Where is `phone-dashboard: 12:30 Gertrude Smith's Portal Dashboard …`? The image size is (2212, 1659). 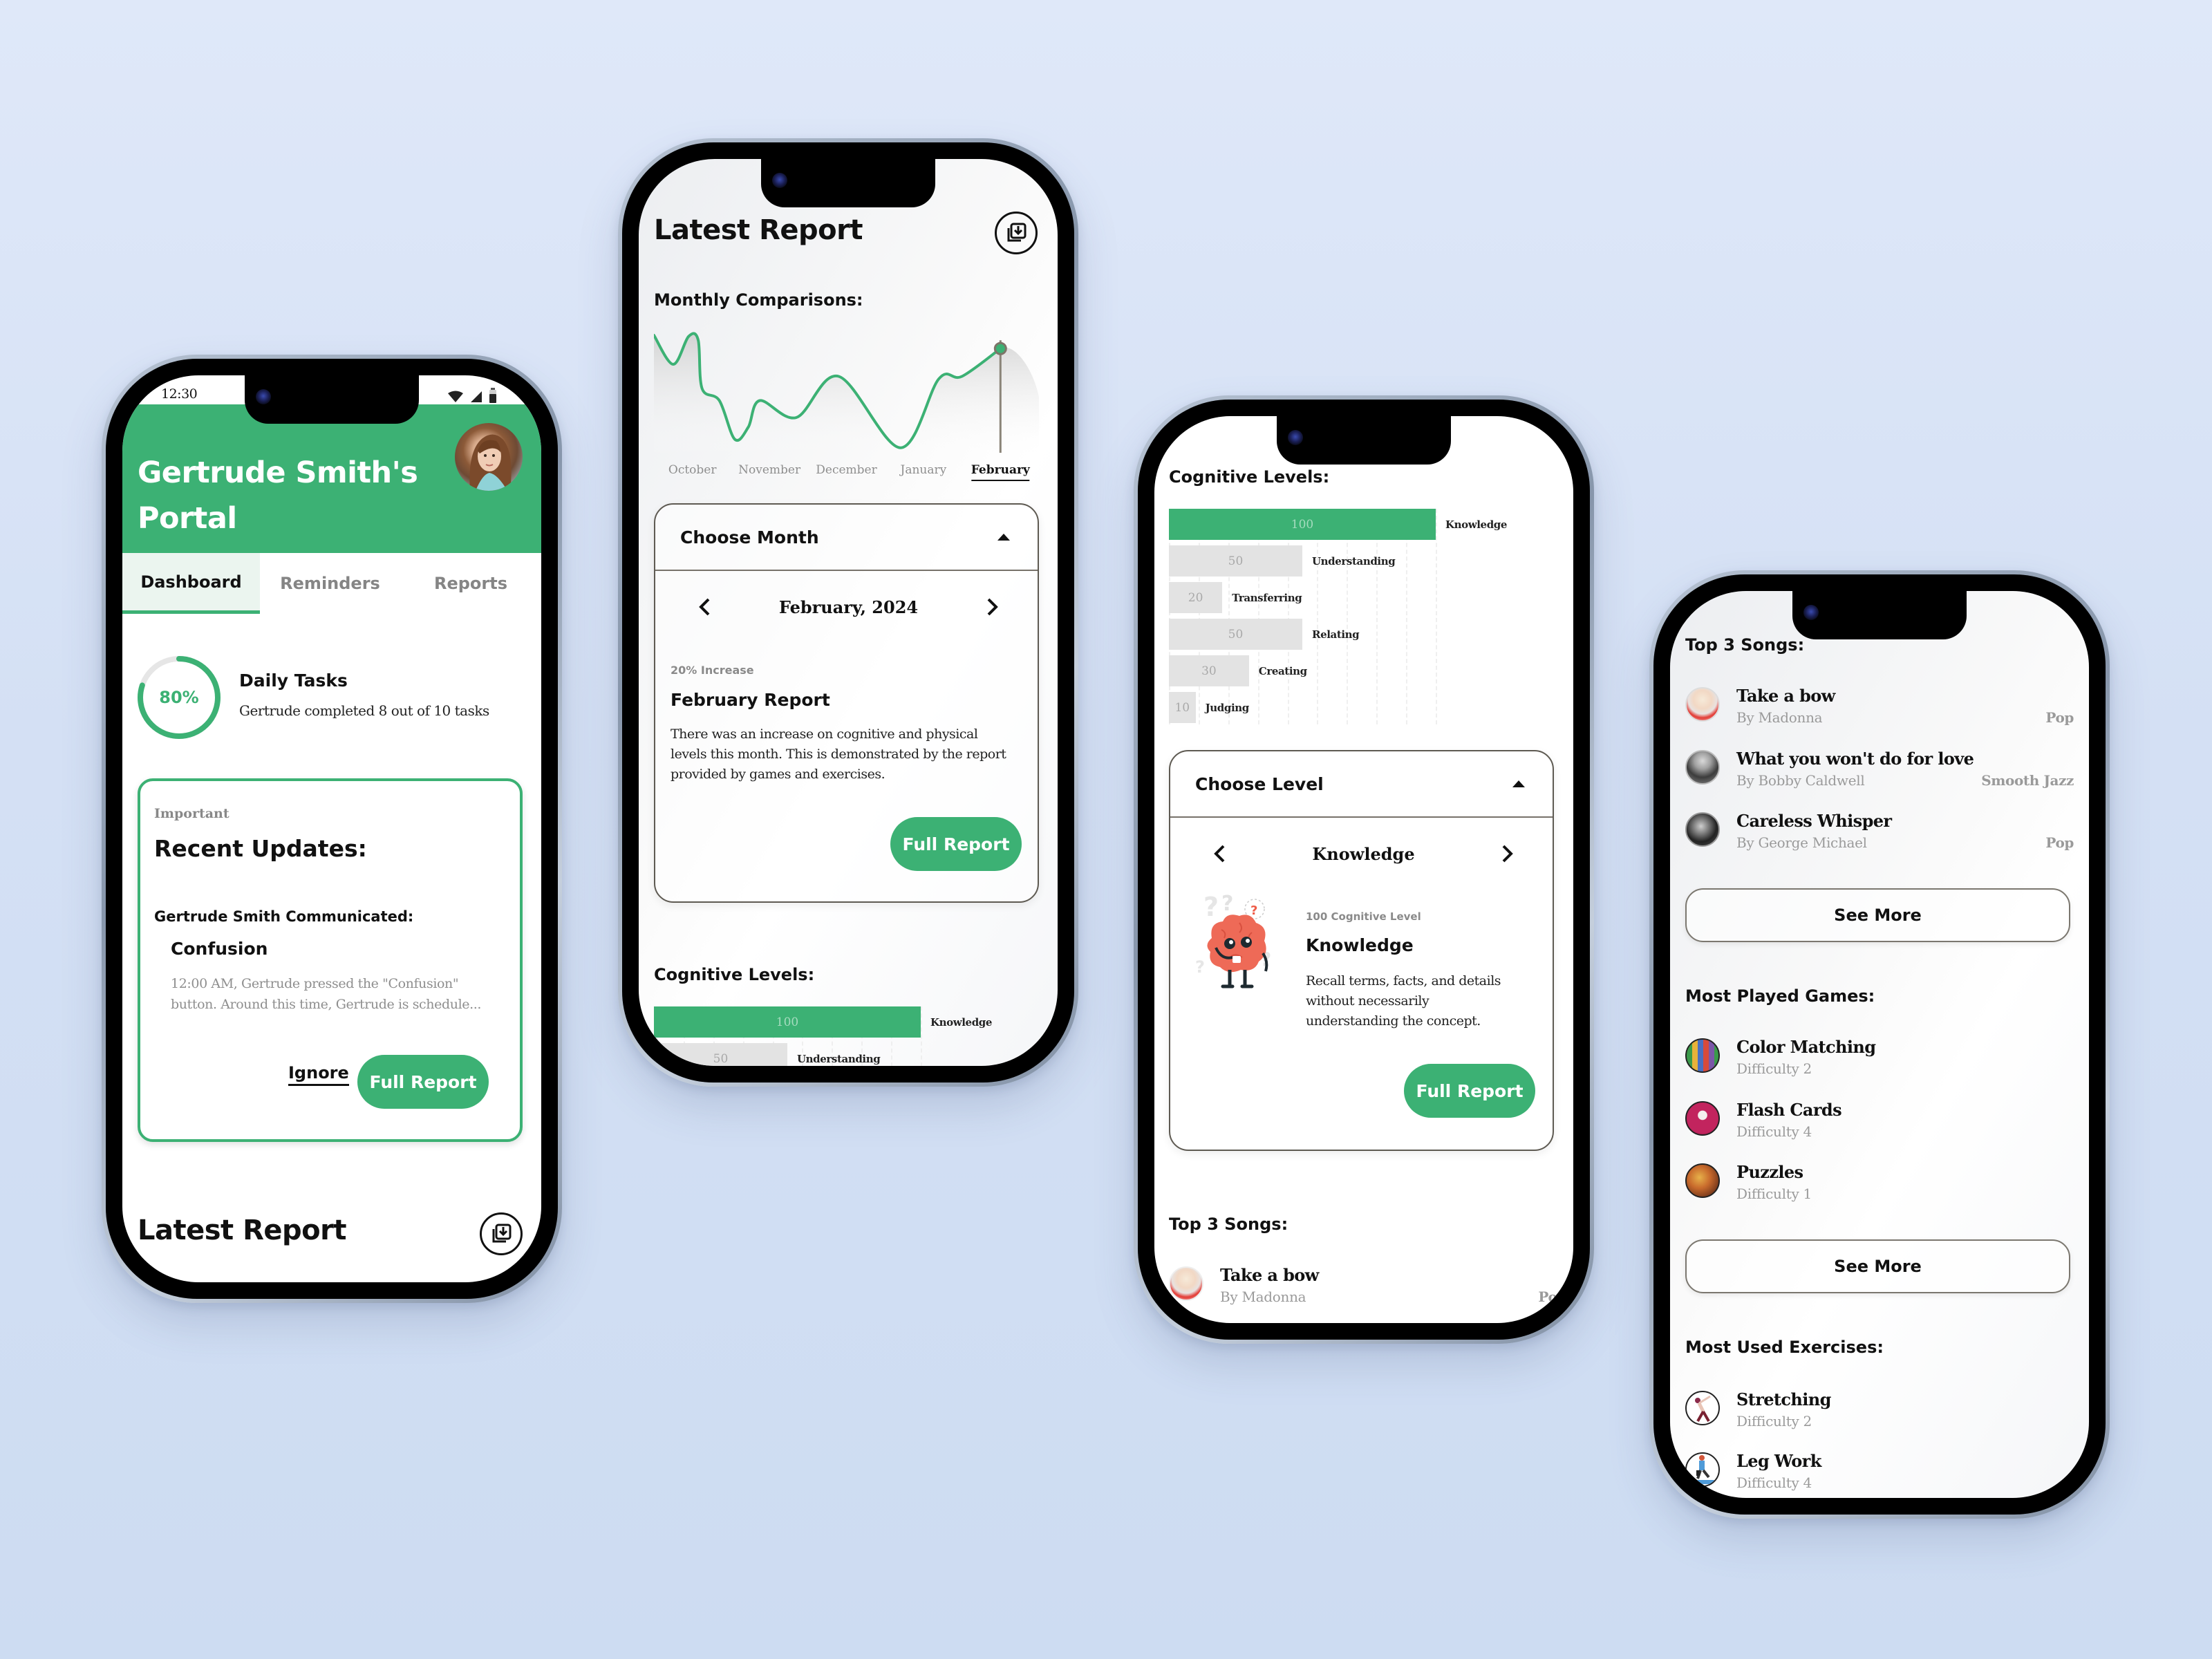 phone-dashboard: 12:30 Gertrude Smith's Portal Dashboard … is located at coordinates (332, 829).